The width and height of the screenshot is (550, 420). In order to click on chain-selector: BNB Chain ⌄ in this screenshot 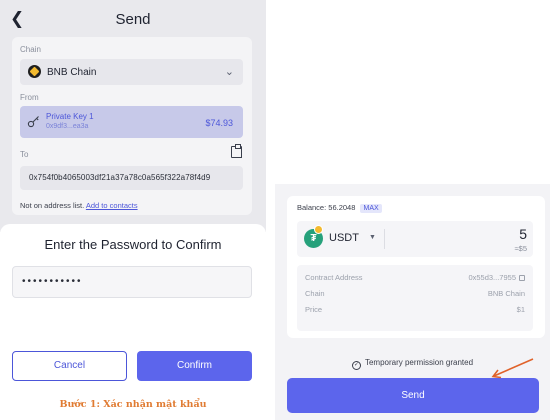, I will do `click(131, 72)`.